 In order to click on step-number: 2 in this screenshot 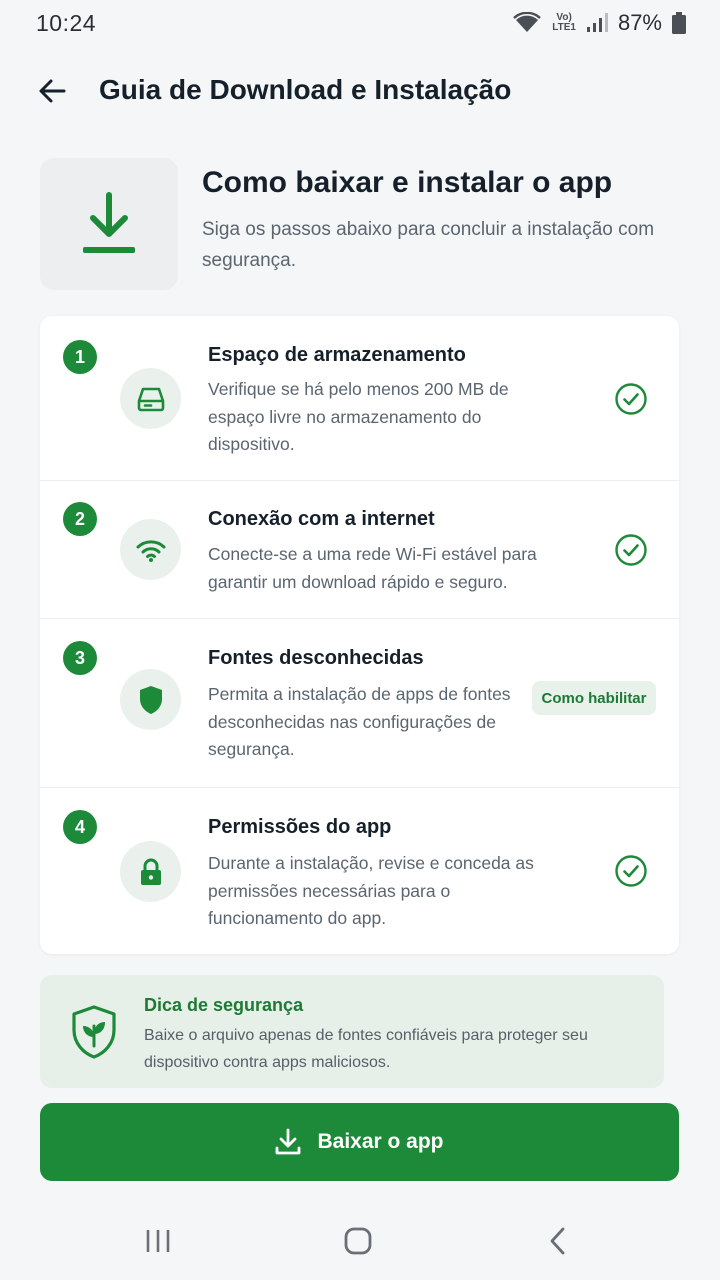, I will do `click(80, 519)`.